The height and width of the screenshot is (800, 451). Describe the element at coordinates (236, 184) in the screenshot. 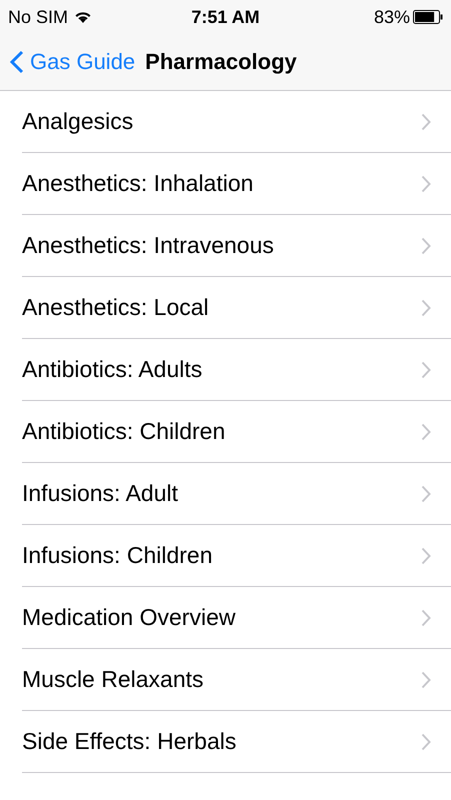

I see `list-item: Anesthetics: Inhalation` at that location.